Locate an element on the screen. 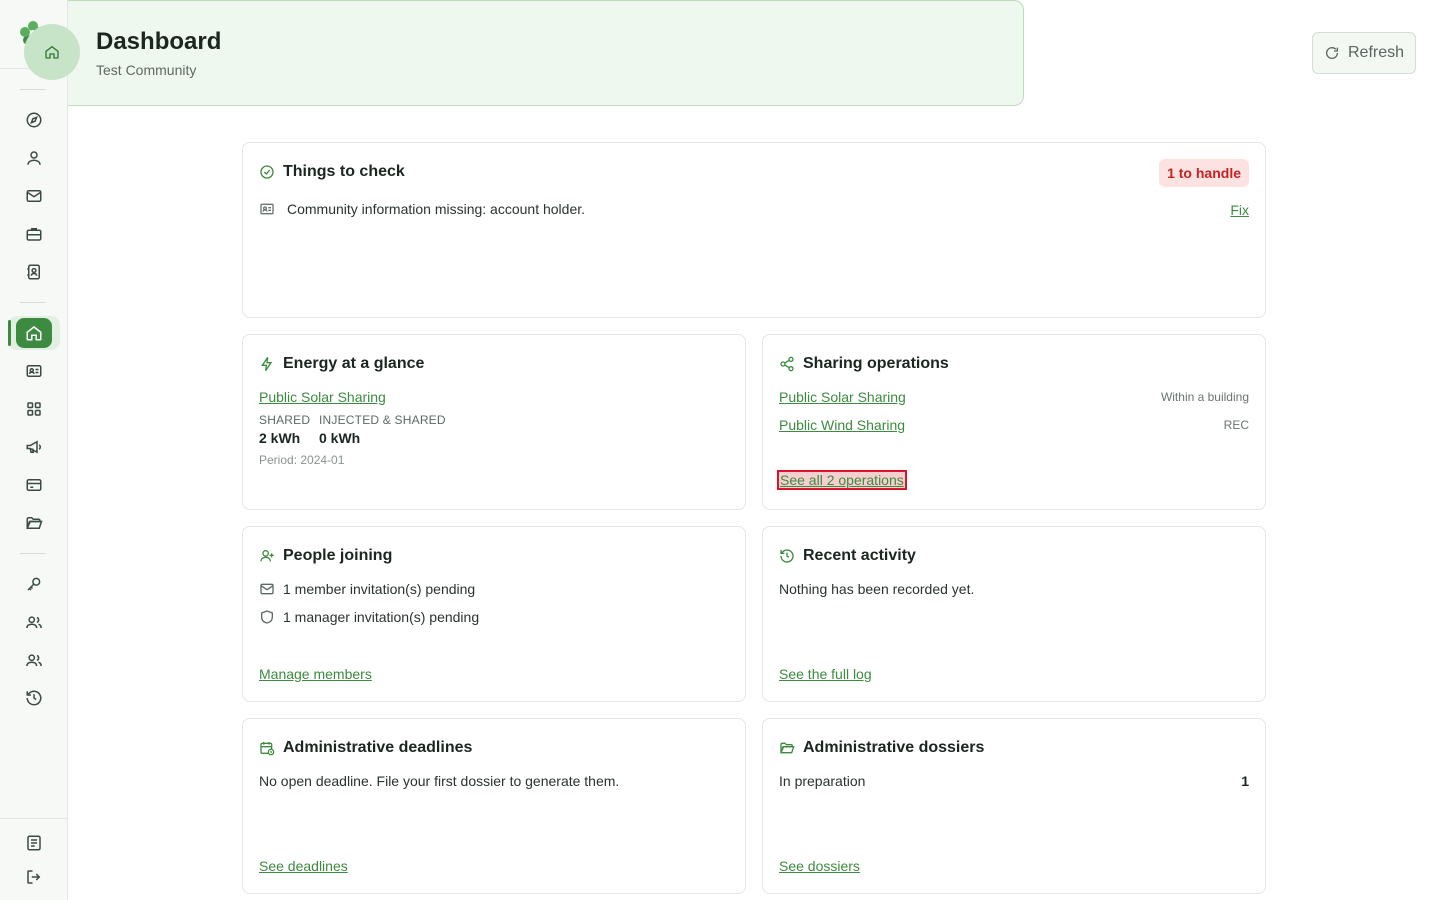 This screenshot has height=900, width=1440. contact-book-icon is located at coordinates (33, 272).